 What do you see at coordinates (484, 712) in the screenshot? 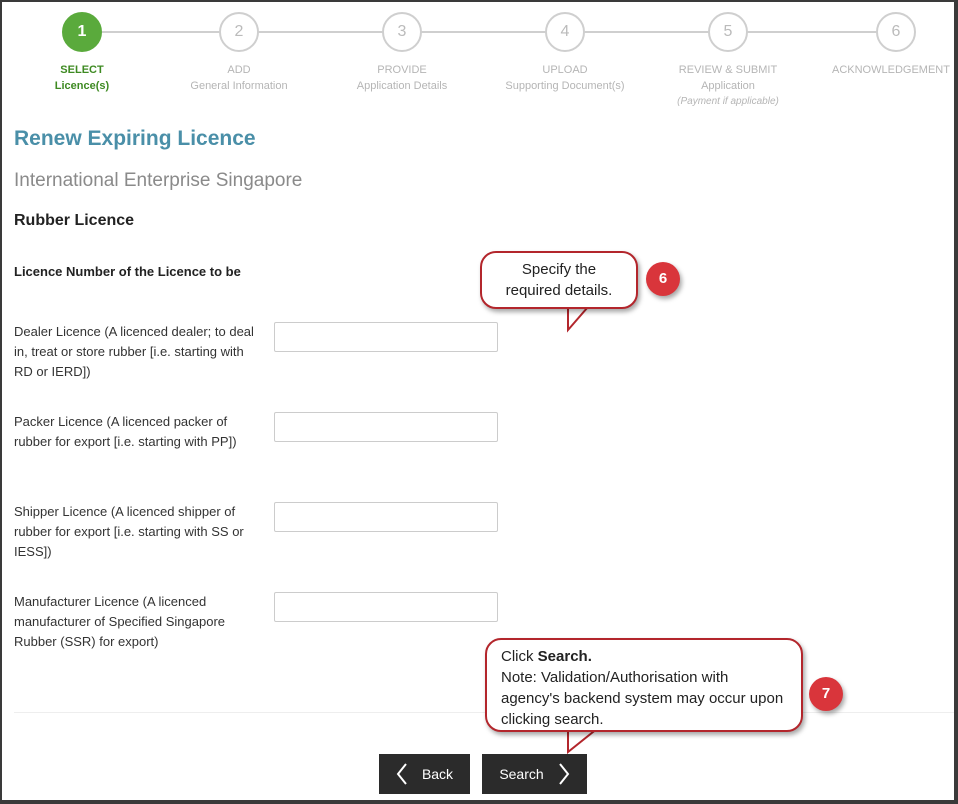
I see `form-divider` at bounding box center [484, 712].